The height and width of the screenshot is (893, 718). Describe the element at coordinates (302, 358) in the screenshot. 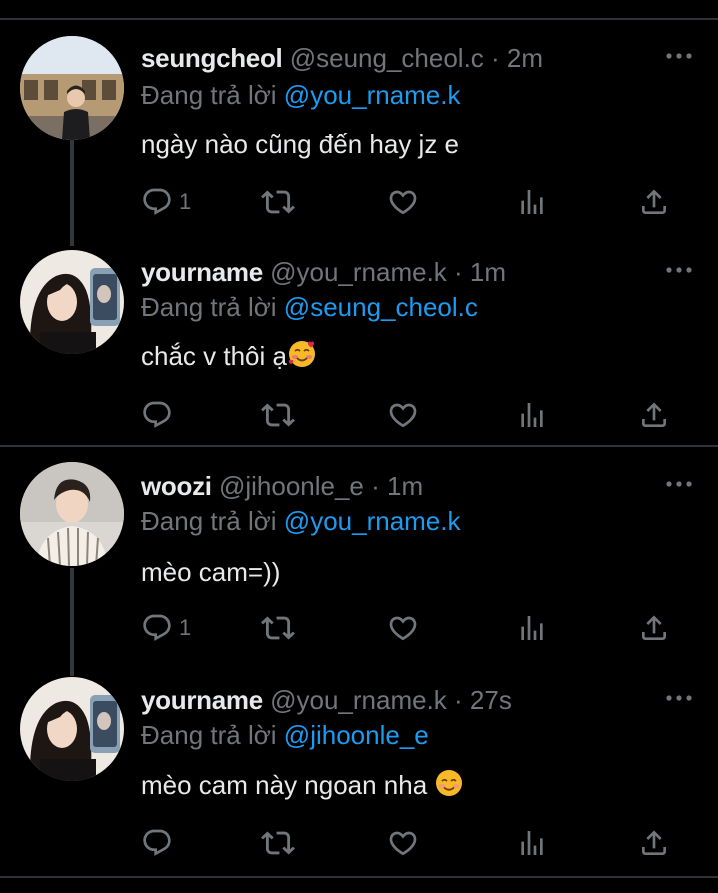

I see `smiling-face-with-hearts-emoji` at that location.